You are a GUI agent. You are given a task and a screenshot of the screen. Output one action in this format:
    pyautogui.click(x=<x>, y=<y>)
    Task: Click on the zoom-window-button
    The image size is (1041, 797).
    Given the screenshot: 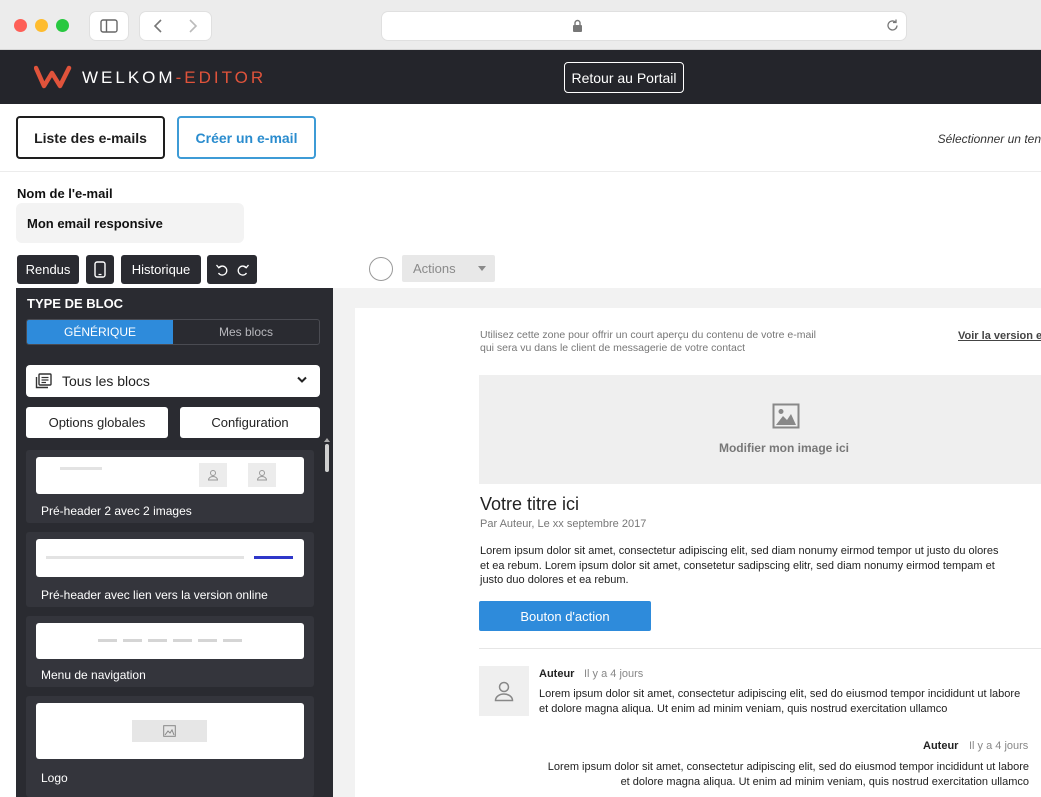 What is the action you would take?
    pyautogui.click(x=62, y=25)
    